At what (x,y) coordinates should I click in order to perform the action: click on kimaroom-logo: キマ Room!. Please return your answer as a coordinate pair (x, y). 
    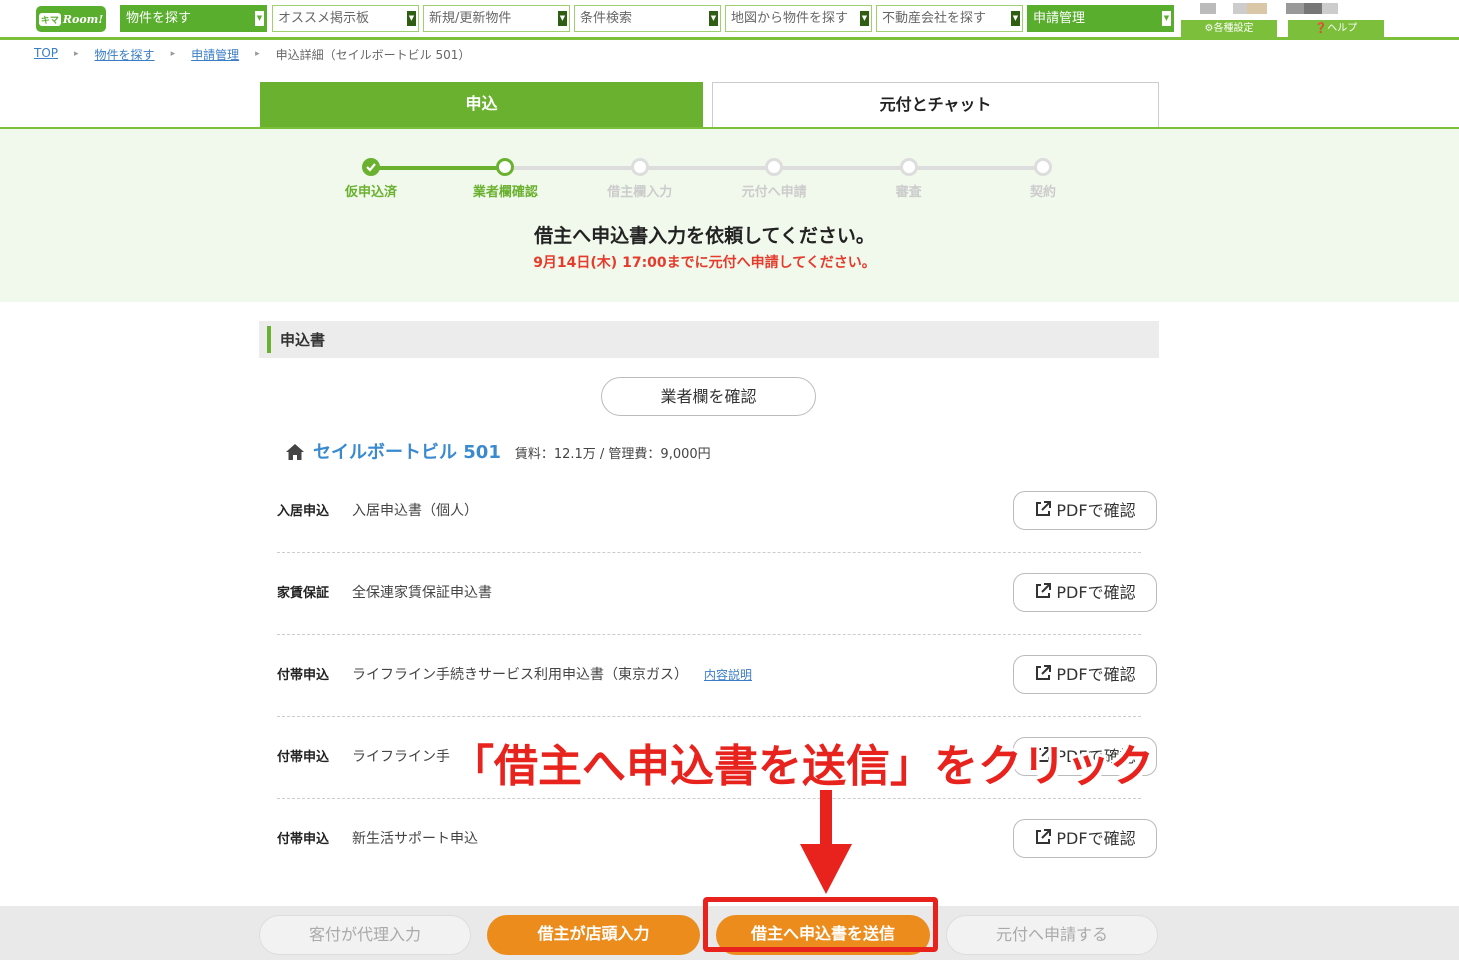
    Looking at the image, I should click on (71, 19).